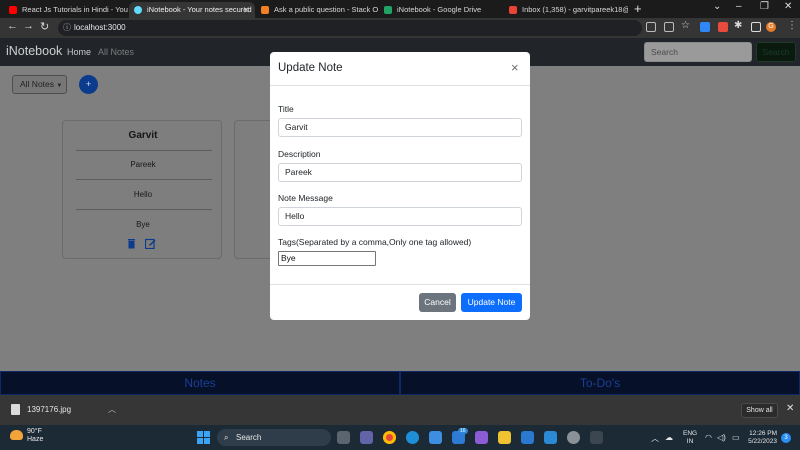 Image resolution: width=800 pixels, height=450 pixels. I want to click on settings-gear-icon, so click(573, 437).